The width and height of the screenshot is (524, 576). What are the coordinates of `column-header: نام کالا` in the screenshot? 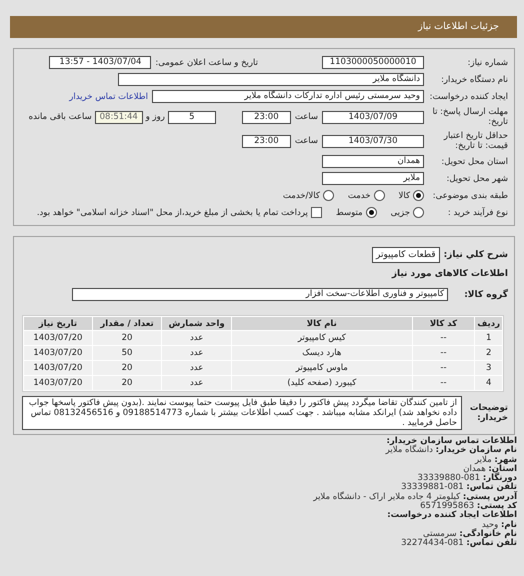 It's located at (322, 323).